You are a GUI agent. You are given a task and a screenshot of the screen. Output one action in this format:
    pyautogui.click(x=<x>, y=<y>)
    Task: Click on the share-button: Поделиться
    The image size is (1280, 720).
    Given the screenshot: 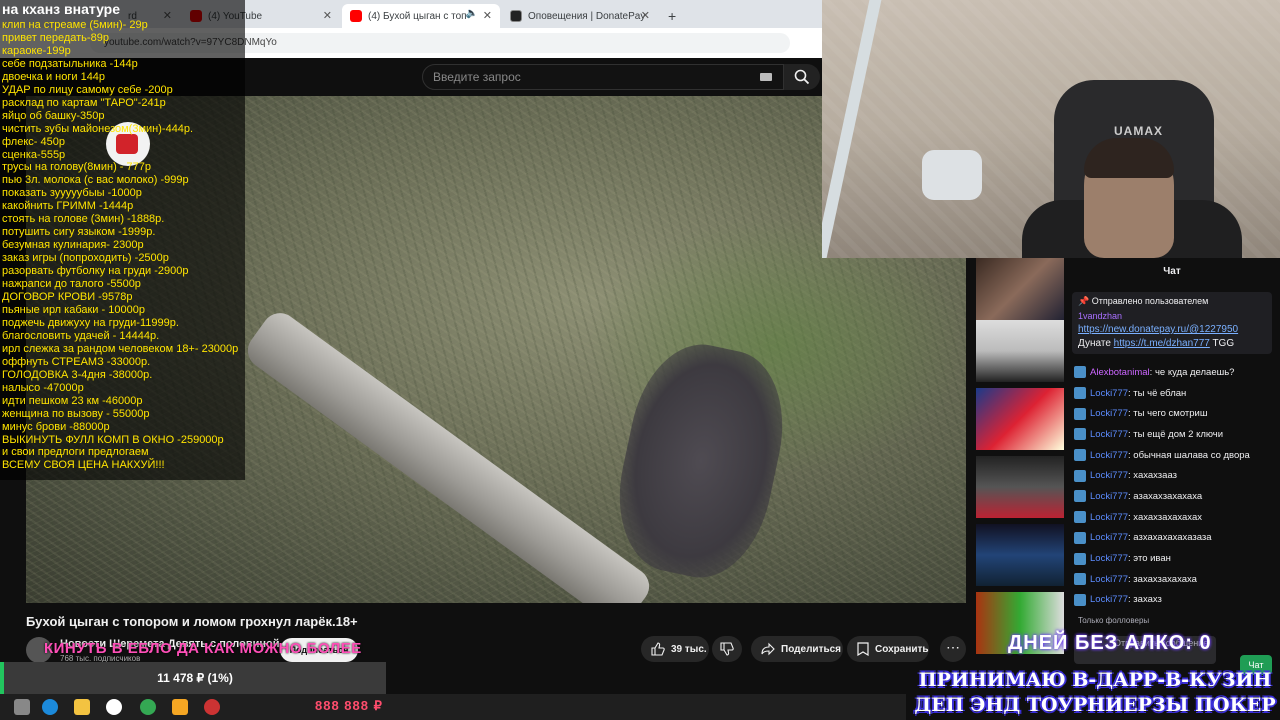 What is the action you would take?
    pyautogui.click(x=797, y=649)
    